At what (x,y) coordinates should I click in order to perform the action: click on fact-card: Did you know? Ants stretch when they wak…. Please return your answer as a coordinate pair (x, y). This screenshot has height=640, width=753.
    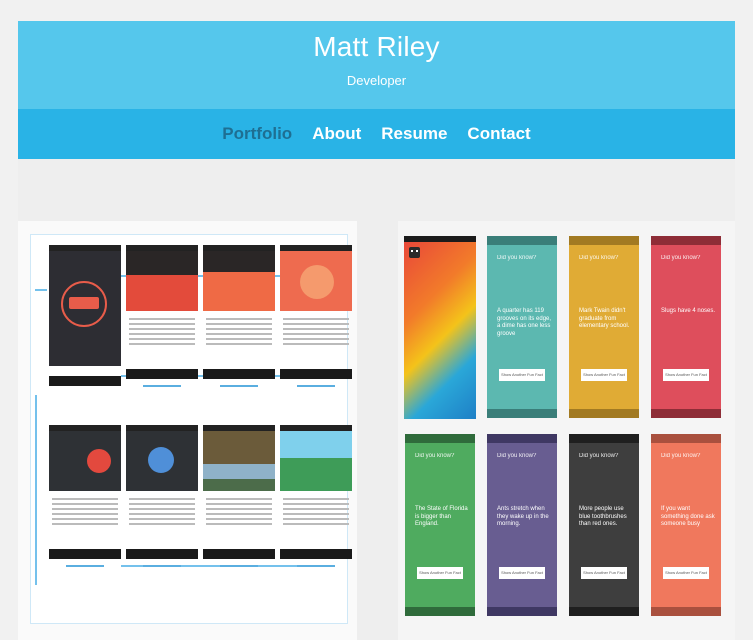
    Looking at the image, I should click on (522, 525).